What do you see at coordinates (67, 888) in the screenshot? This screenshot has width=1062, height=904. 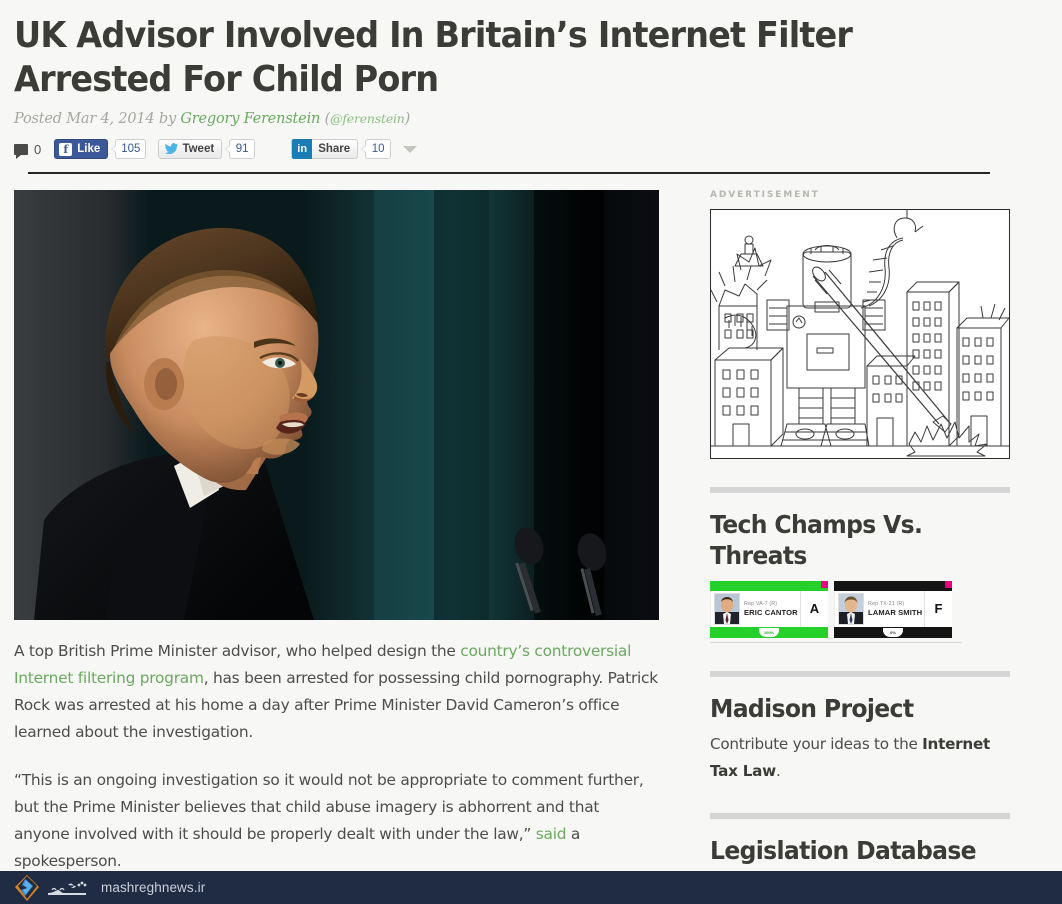 I see `mashregh-persian-script-icon` at bounding box center [67, 888].